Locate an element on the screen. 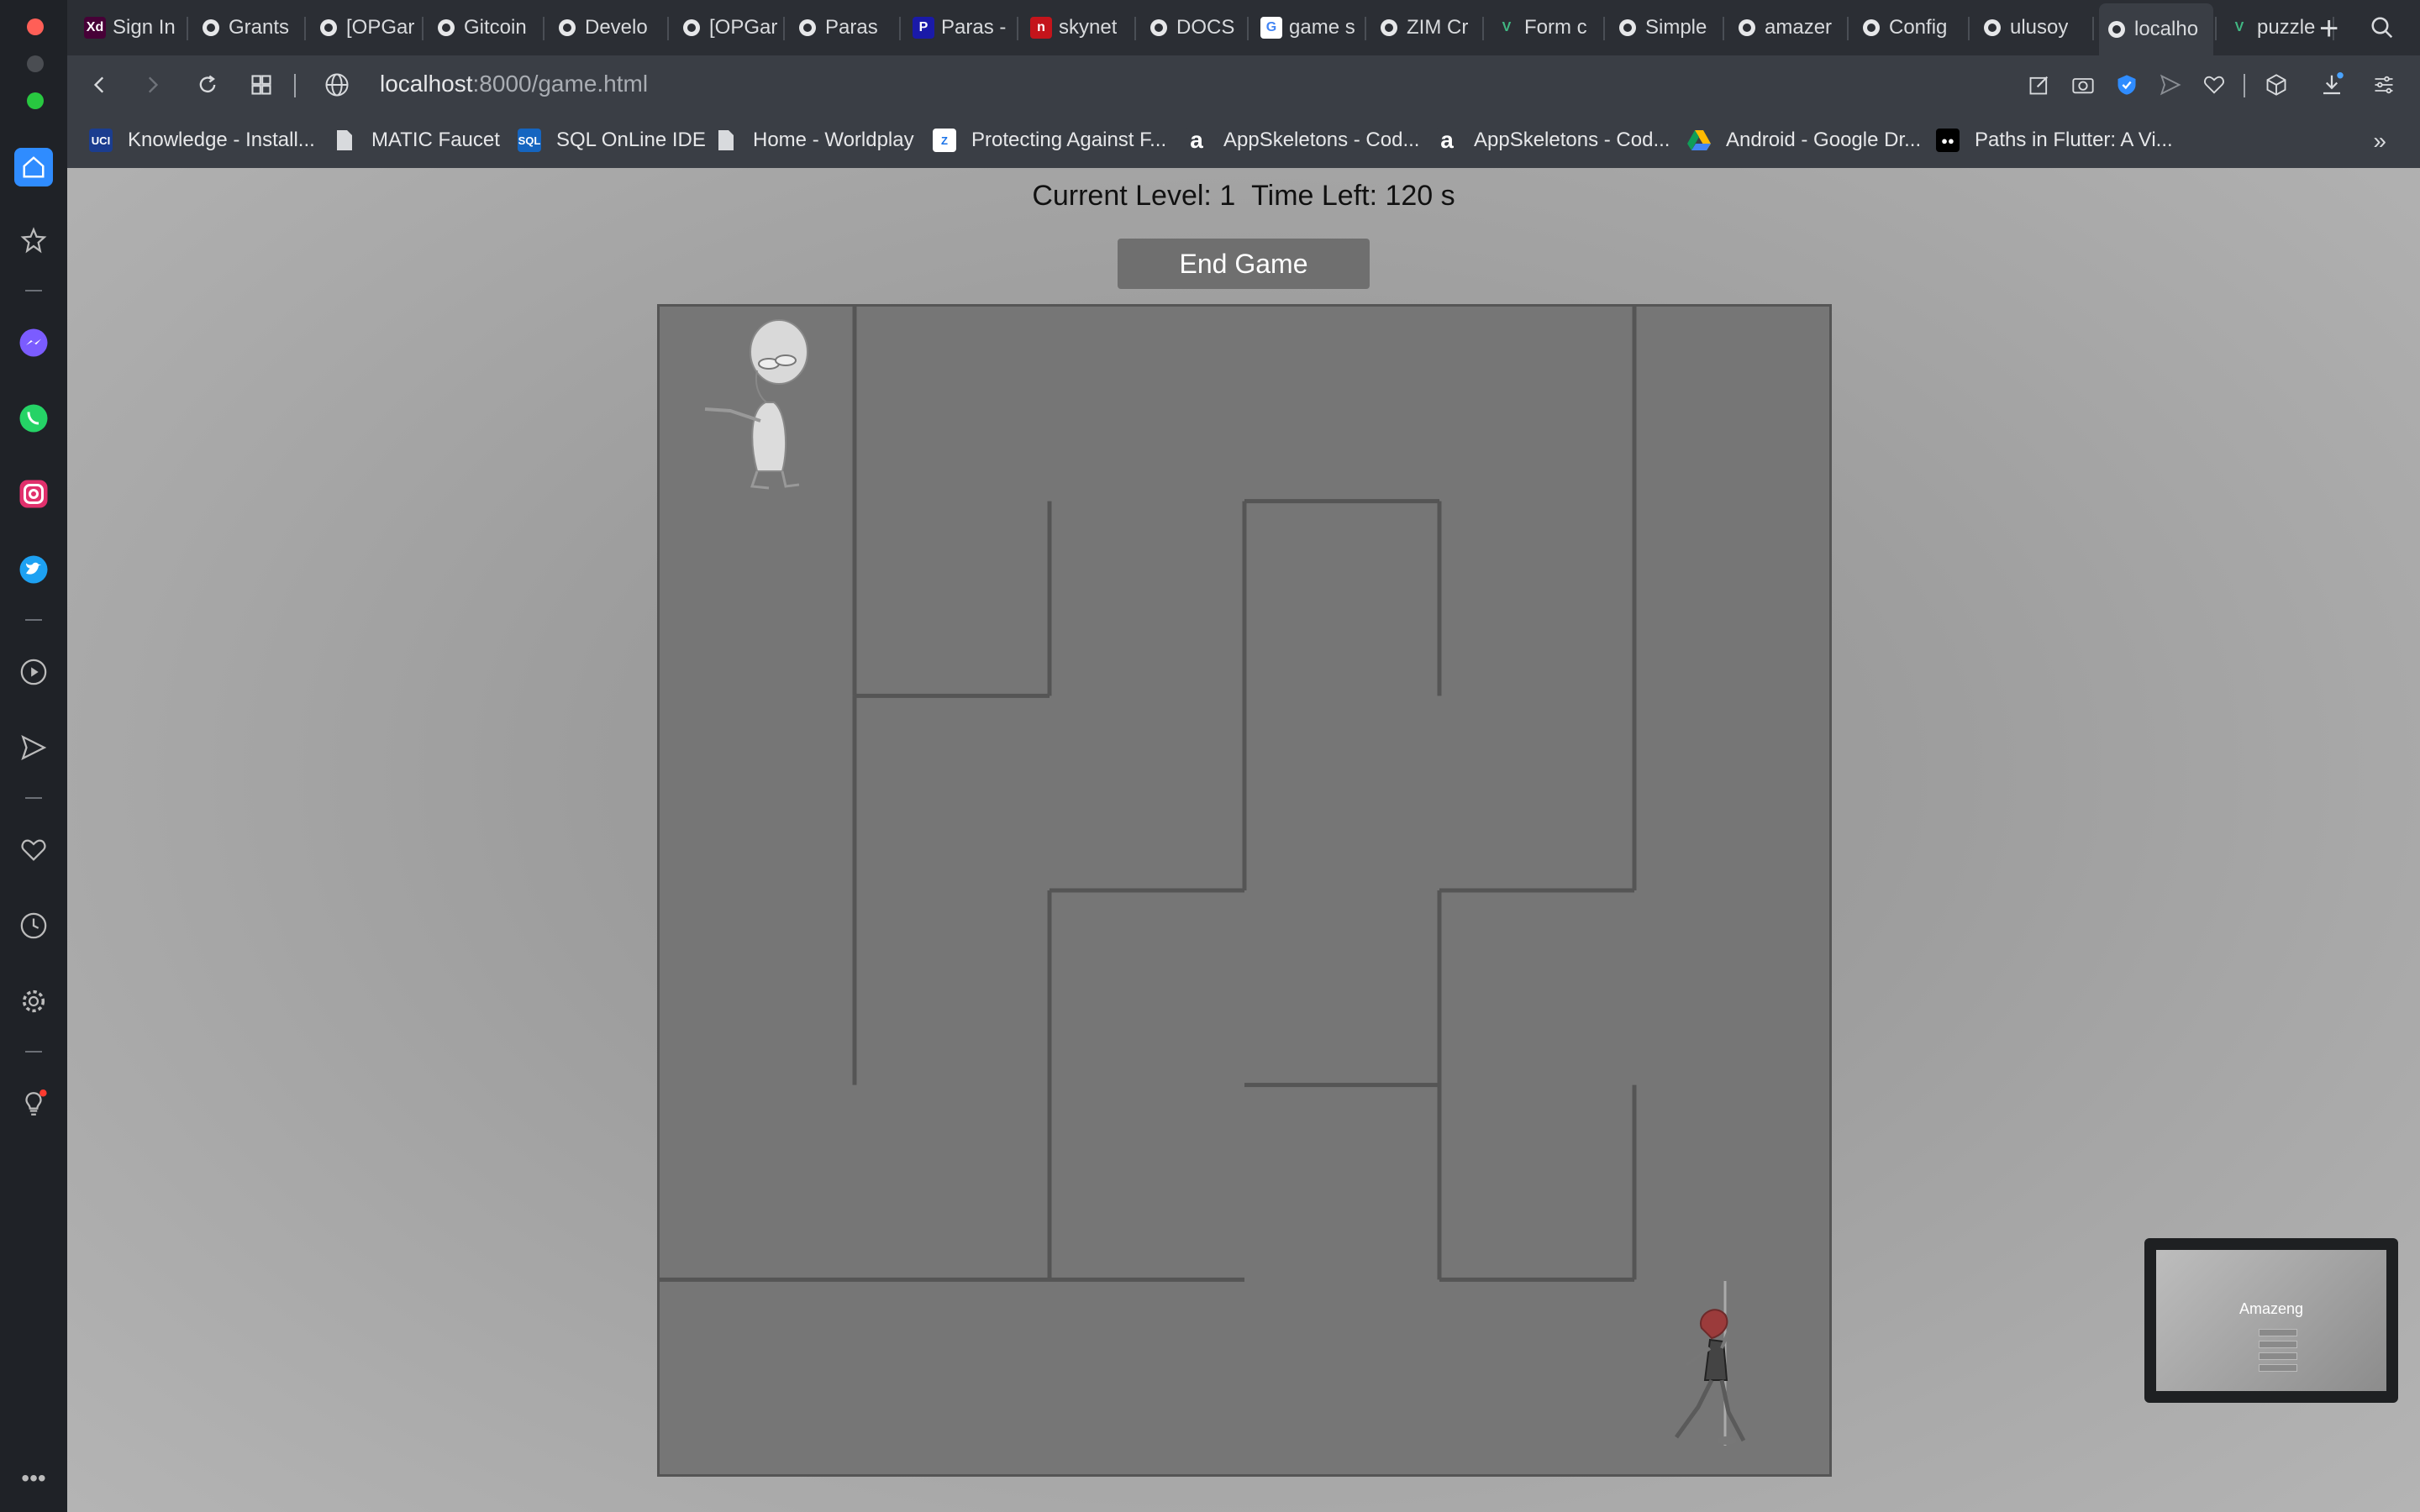 The image size is (2420, 1512). edit-icon is located at coordinates (2040, 85).